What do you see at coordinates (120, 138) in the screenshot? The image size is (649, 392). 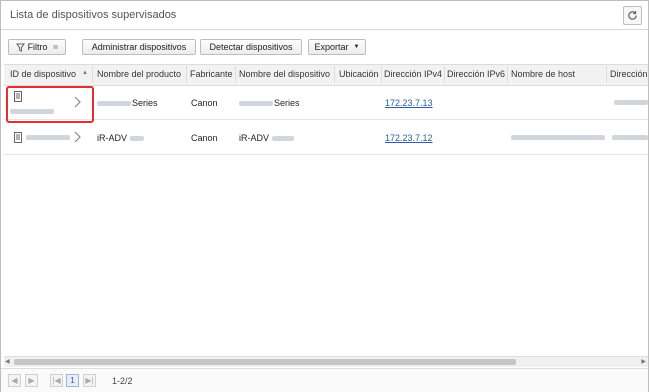 I see `product-name-cell: iR-ADV` at bounding box center [120, 138].